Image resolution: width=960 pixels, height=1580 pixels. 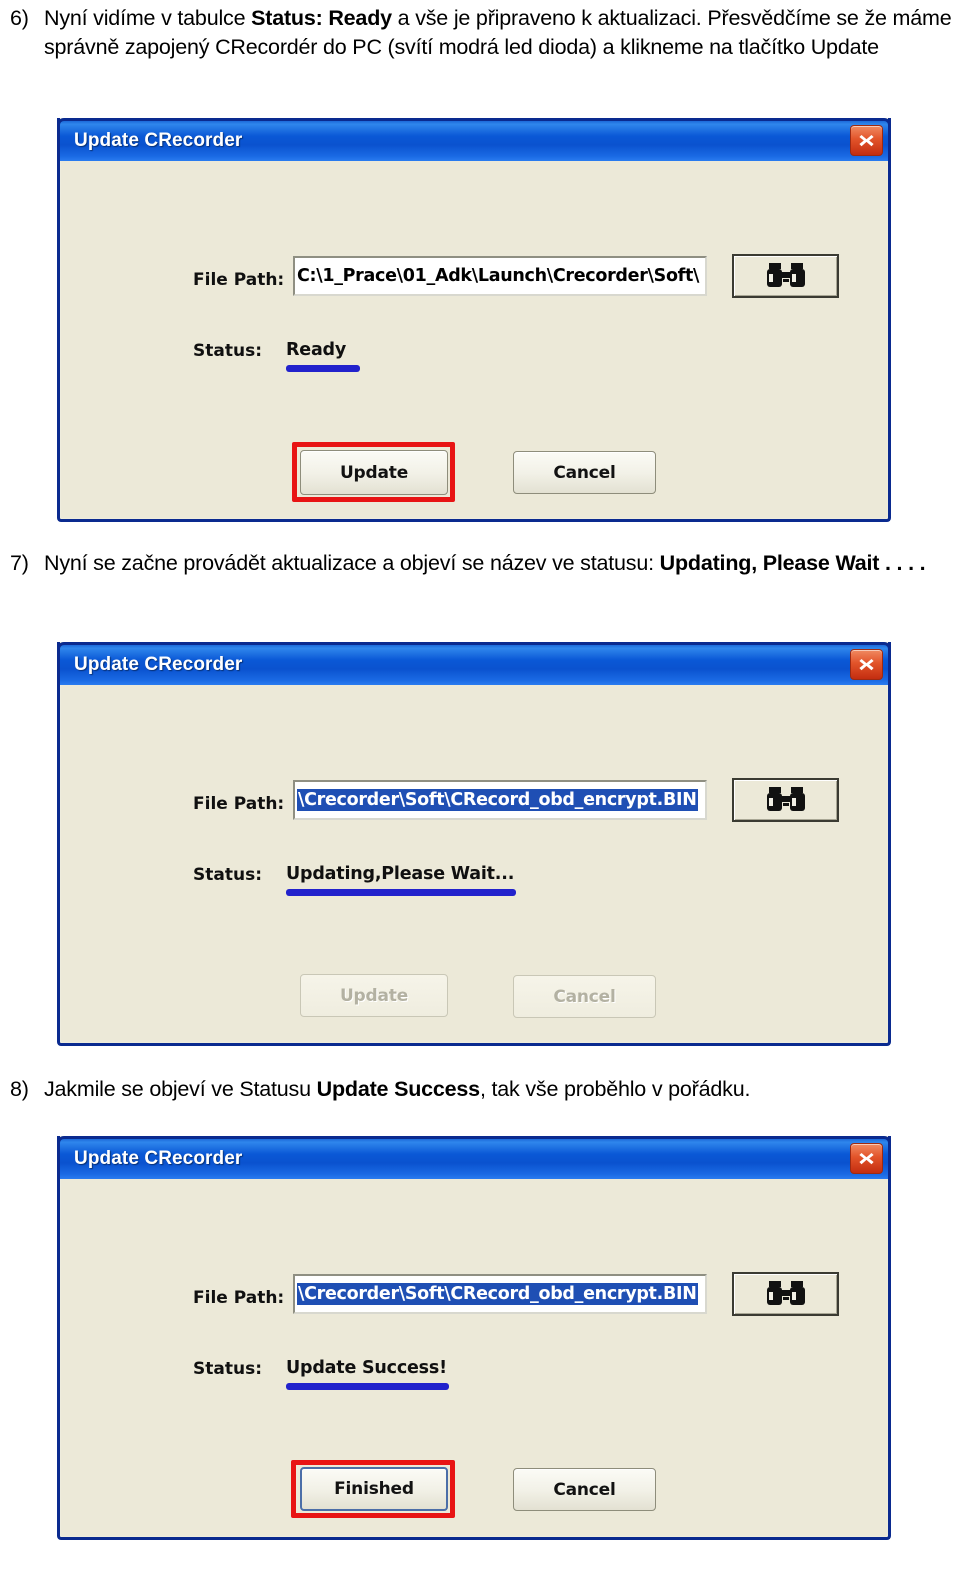 I want to click on finished-button: Finished, so click(x=374, y=1489).